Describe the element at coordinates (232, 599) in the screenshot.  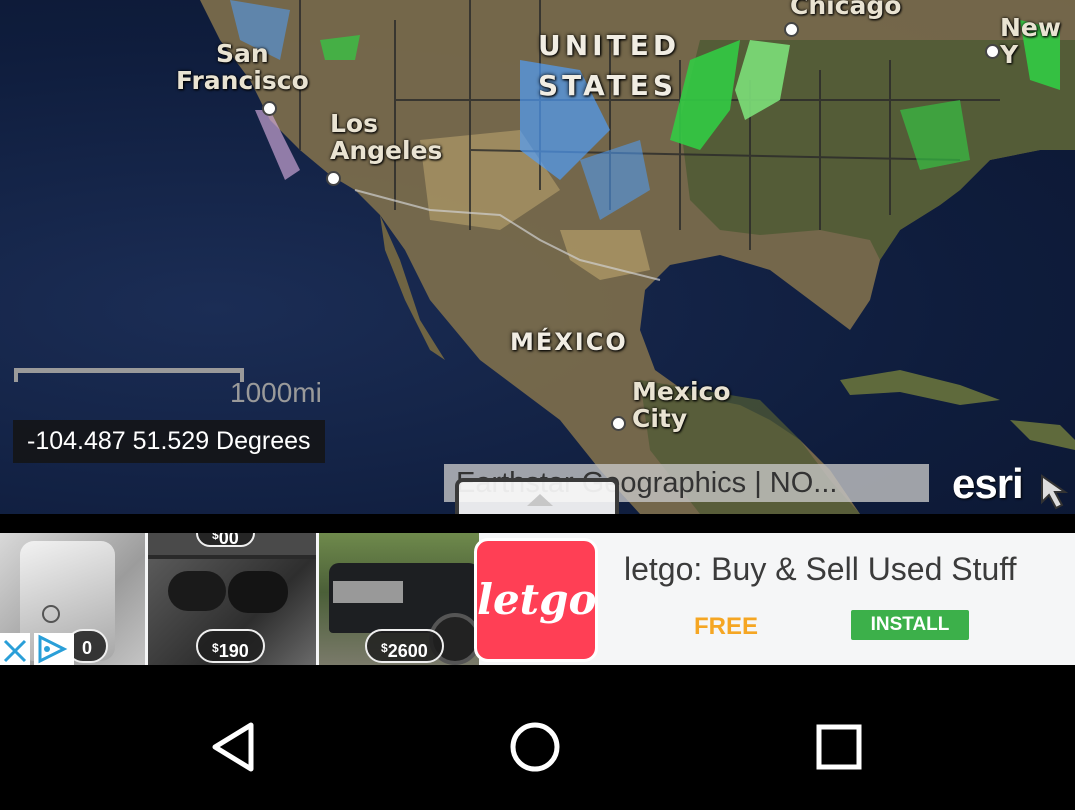
I see `ad-photo-controllers: $00 $190` at that location.